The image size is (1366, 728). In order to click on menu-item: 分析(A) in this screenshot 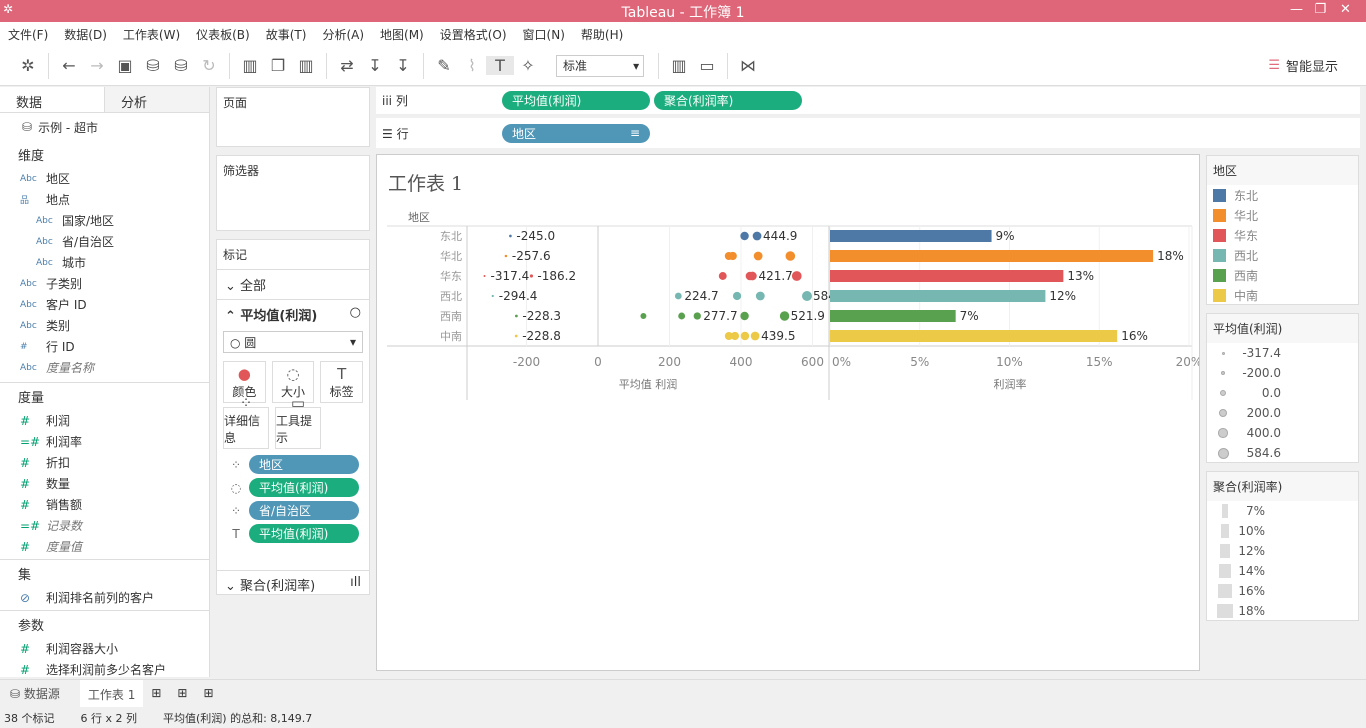, I will do `click(343, 34)`.